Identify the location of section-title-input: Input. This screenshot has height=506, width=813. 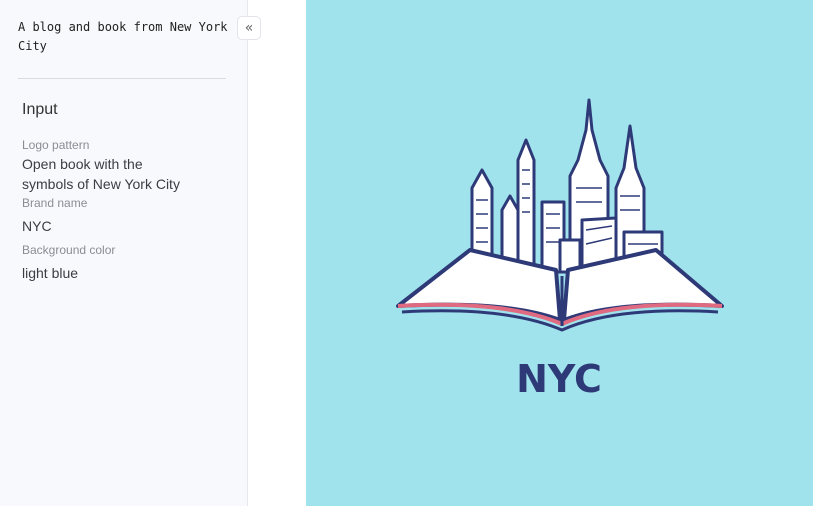
(40, 109).